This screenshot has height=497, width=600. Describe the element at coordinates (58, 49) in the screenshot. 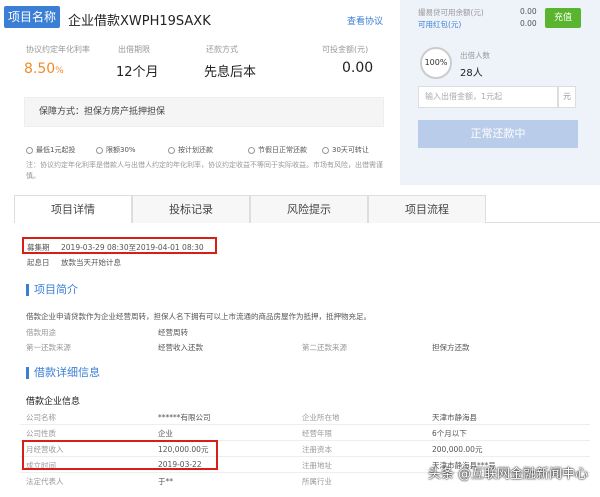

I see `rate-label: 协议约定年化利率` at that location.